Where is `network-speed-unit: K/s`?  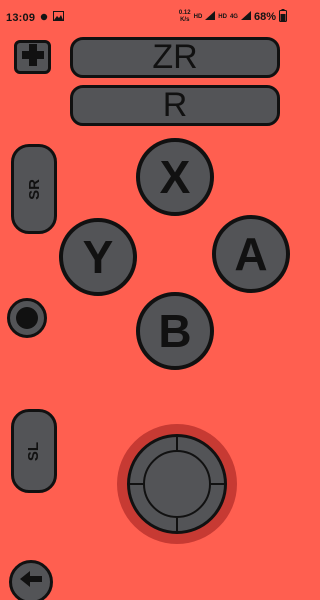 network-speed-unit: K/s is located at coordinates (185, 20).